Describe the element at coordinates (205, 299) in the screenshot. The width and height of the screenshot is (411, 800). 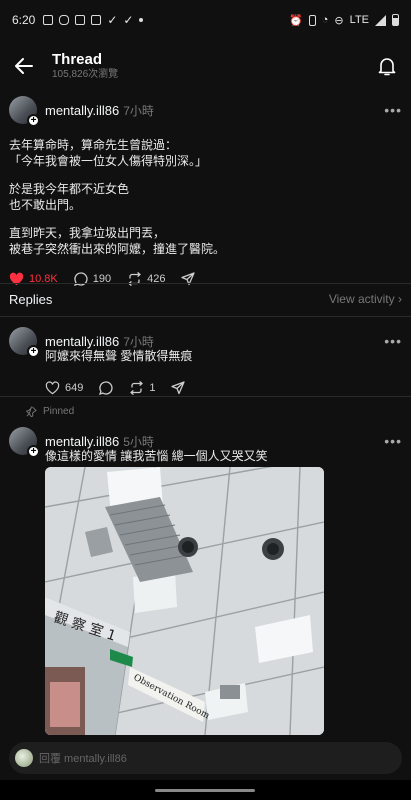
I see `replies-bar: Replies View activity ›` at that location.